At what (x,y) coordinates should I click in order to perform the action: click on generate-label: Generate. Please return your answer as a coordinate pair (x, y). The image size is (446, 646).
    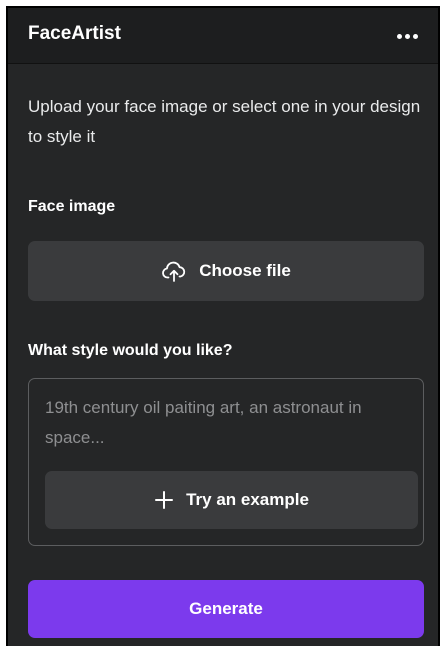
    Looking at the image, I should click on (226, 608).